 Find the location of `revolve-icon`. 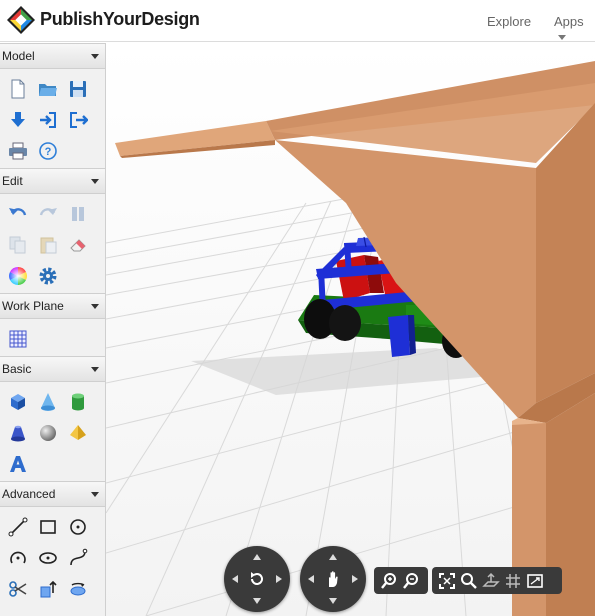

revolve-icon is located at coordinates (77, 588).